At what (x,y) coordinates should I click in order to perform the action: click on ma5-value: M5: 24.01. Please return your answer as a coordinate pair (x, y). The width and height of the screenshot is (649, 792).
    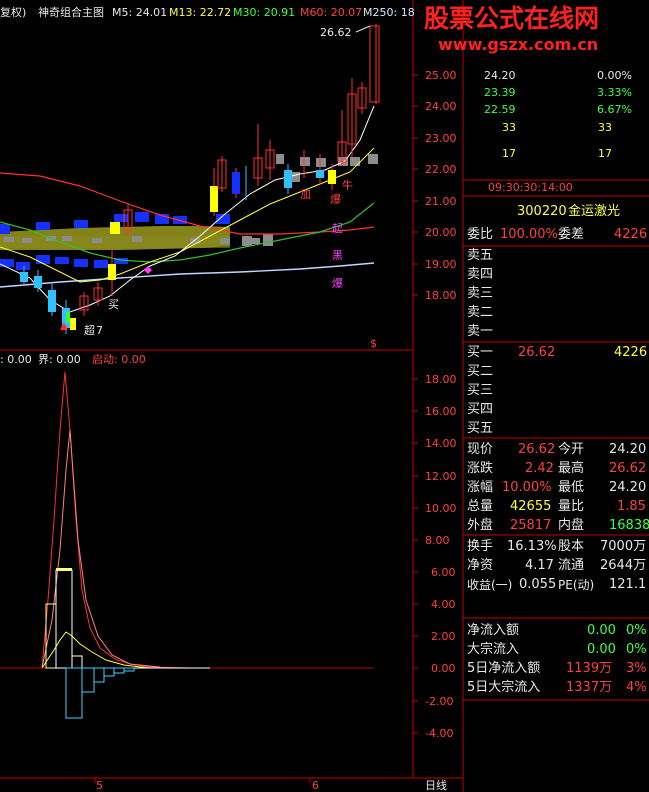
    Looking at the image, I should click on (140, 12).